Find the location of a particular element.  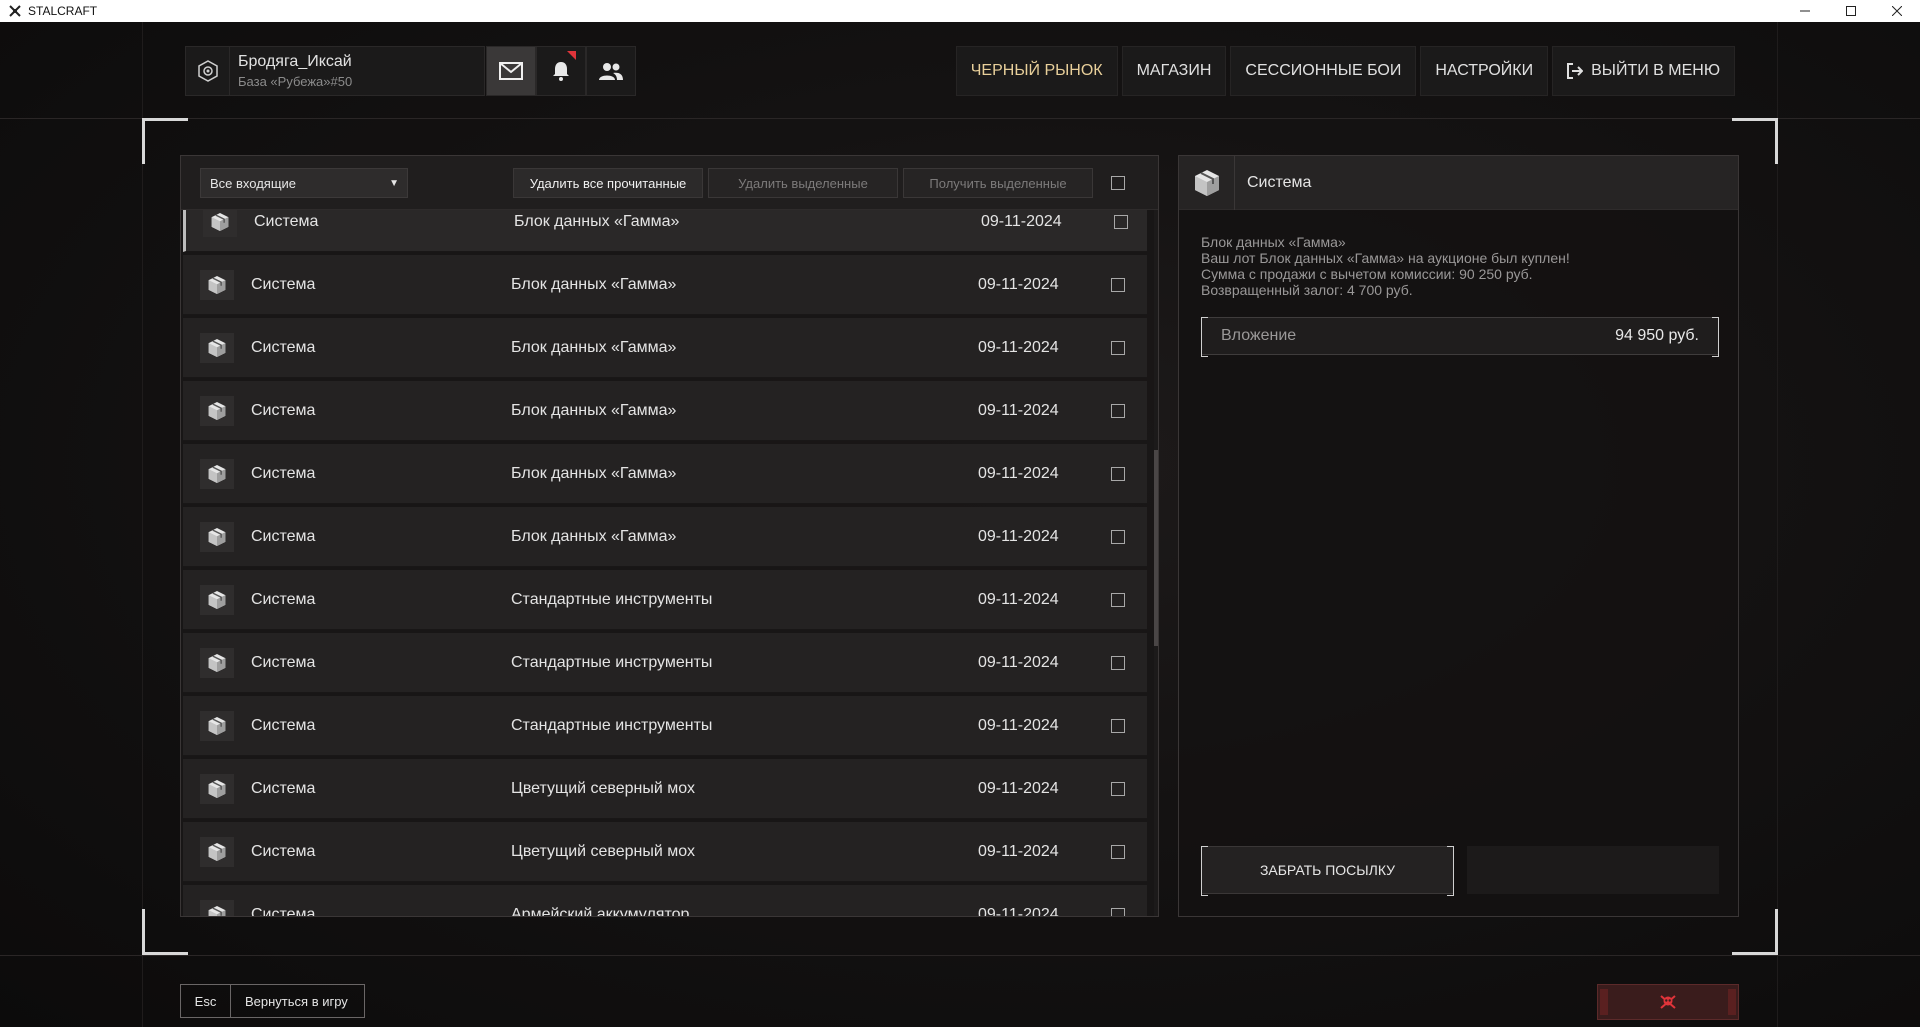

receive-selected-button: Получить выделенные is located at coordinates (998, 183).